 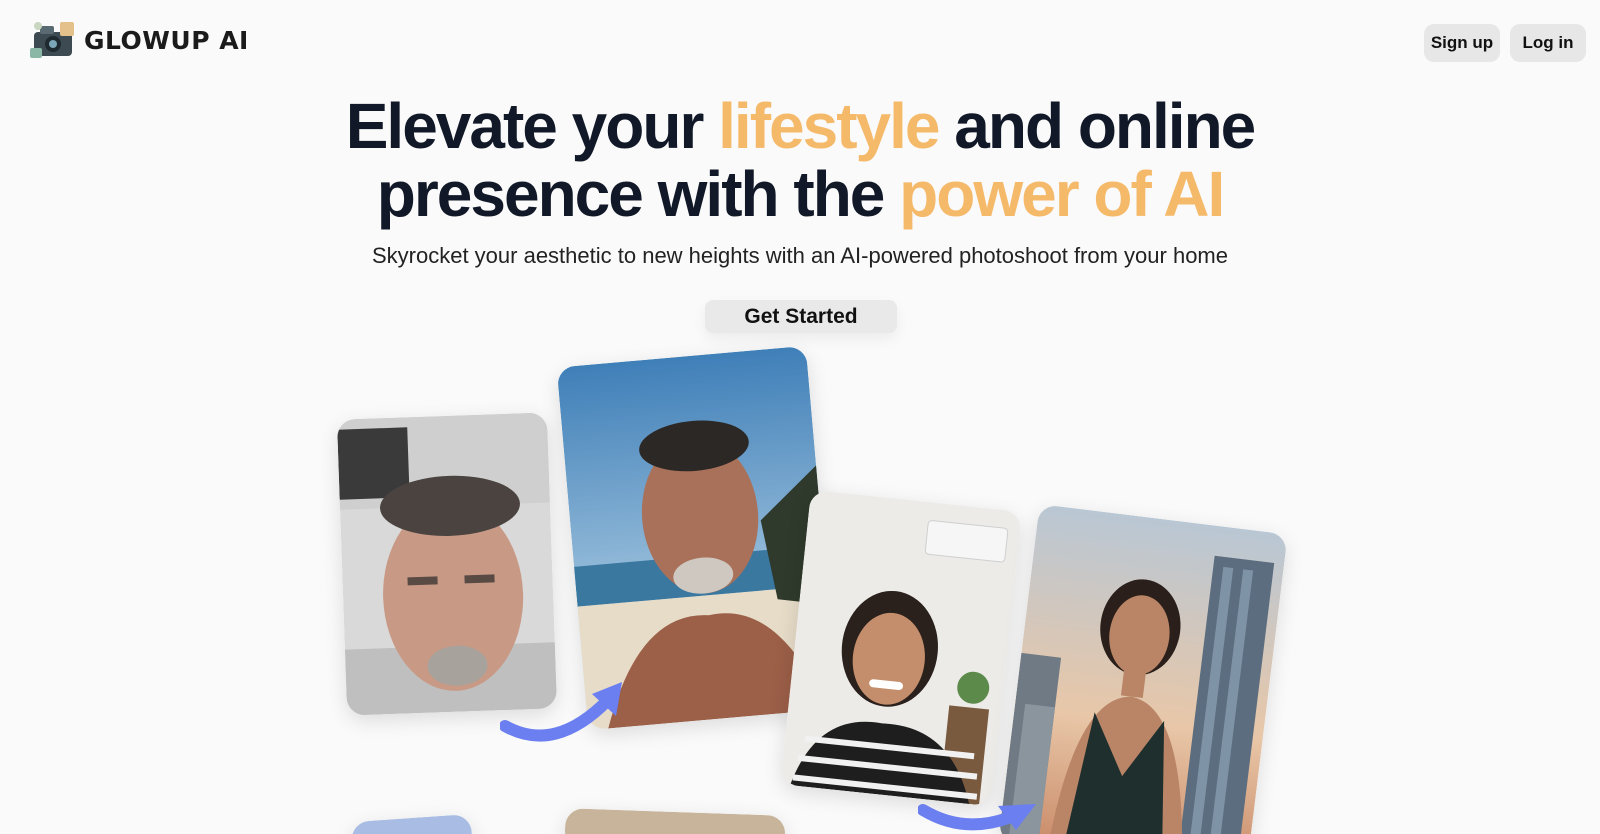 I want to click on brand-logo: GLOWUP AI, so click(x=139, y=40).